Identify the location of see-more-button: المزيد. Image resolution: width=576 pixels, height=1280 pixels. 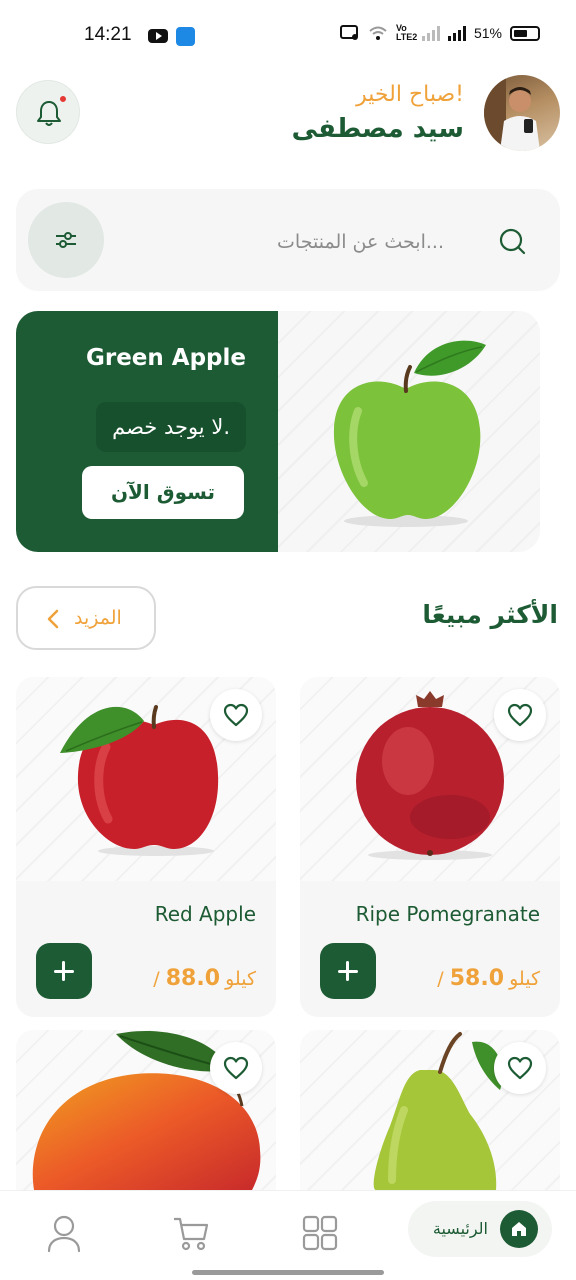
(86, 618).